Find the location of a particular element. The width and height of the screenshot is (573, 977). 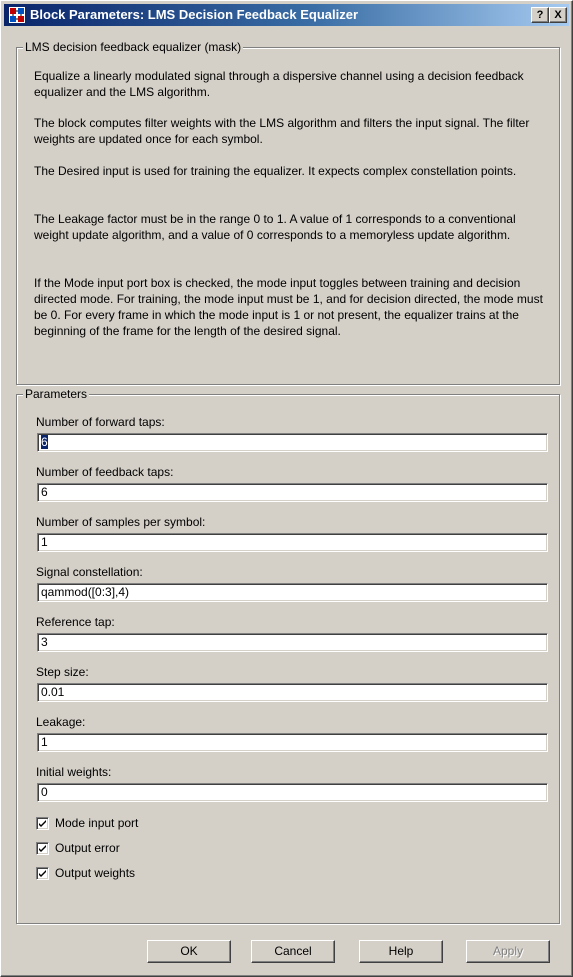

samples-per-symbol-label: Number of samples per symbol: is located at coordinates (121, 522).